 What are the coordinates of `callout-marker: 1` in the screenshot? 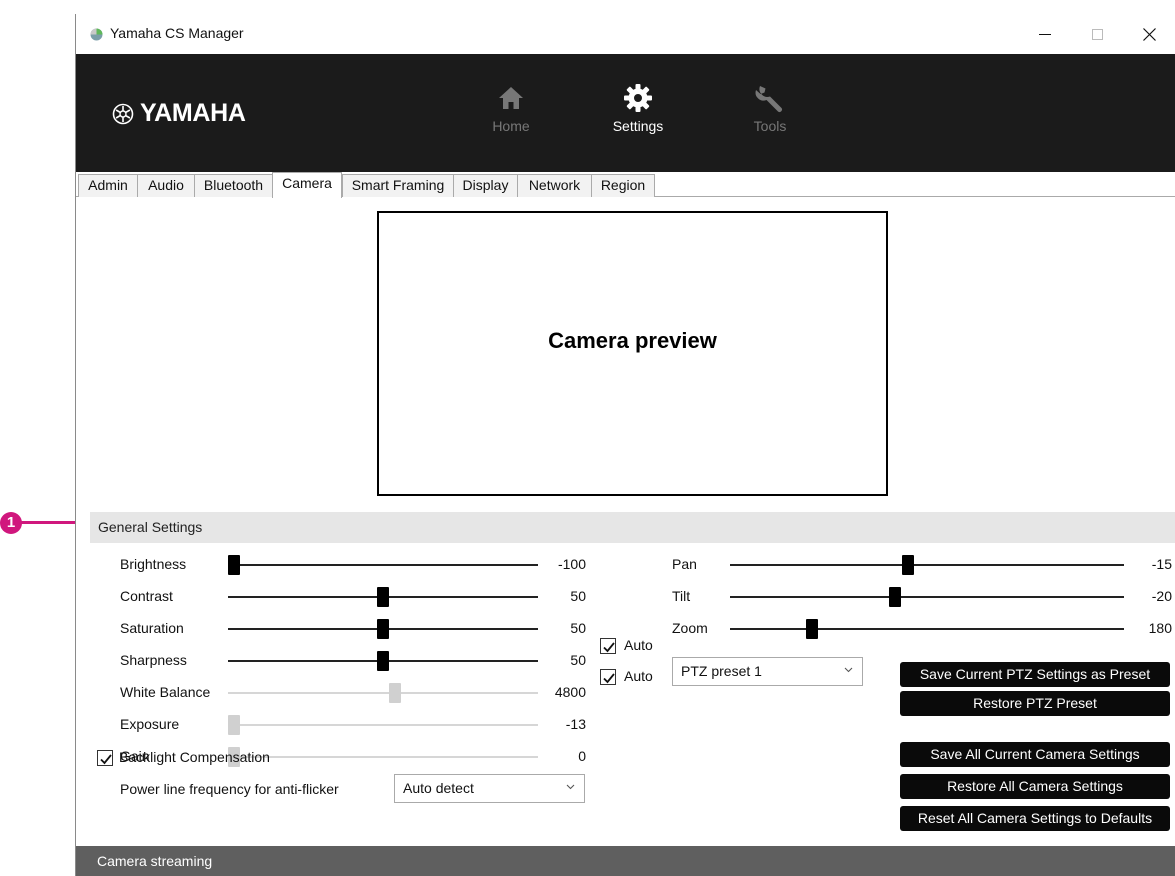 It's located at (11, 523).